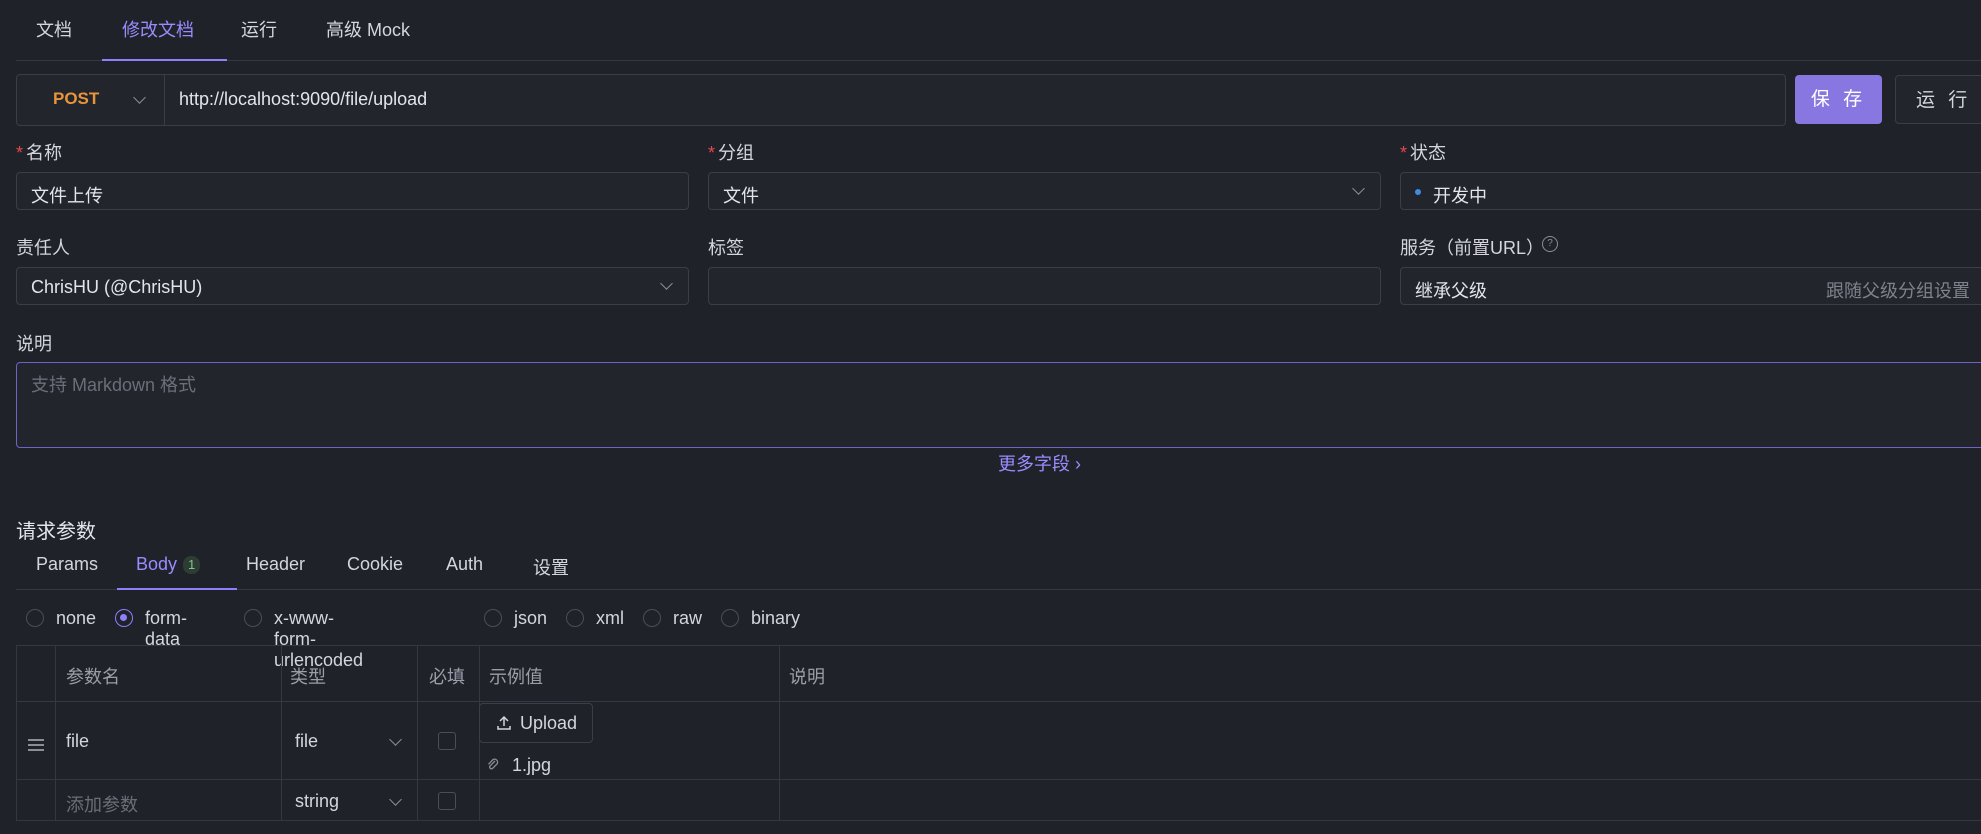  Describe the element at coordinates (166, 628) in the screenshot. I see `radio-label-form-data: form-data` at that location.